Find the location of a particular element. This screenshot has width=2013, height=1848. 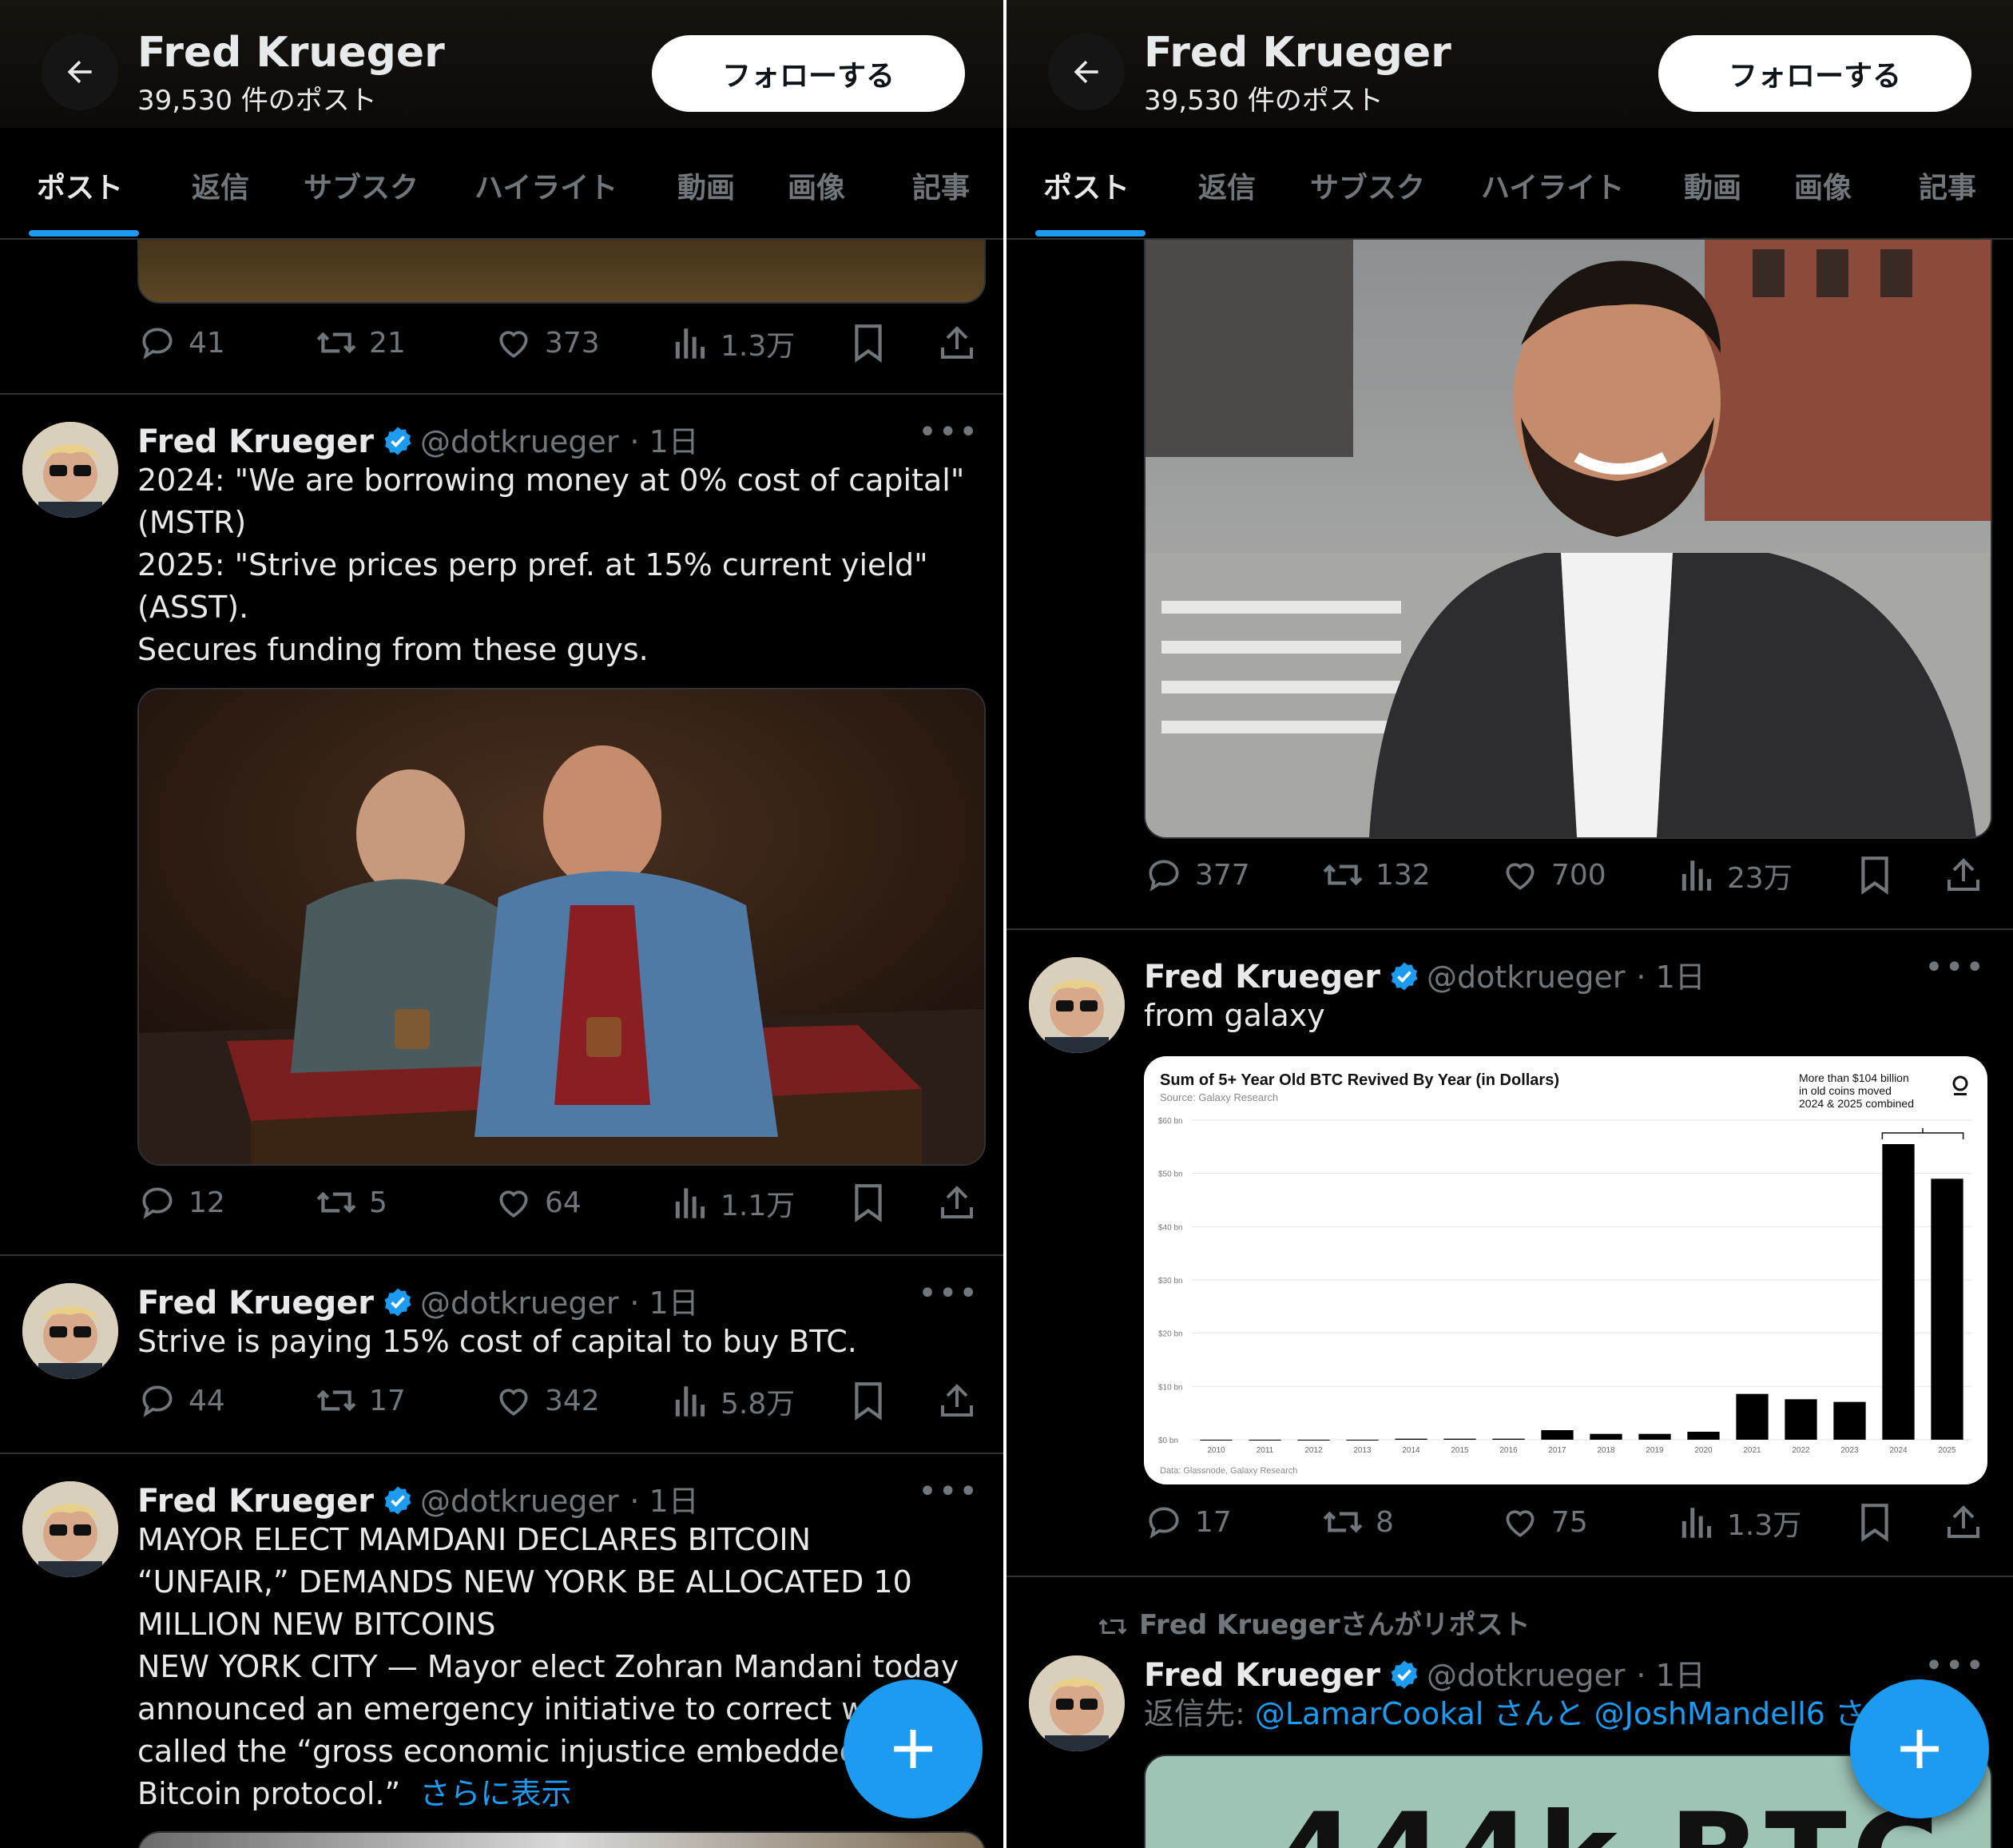

repost-button: 132 is located at coordinates (1376, 875).